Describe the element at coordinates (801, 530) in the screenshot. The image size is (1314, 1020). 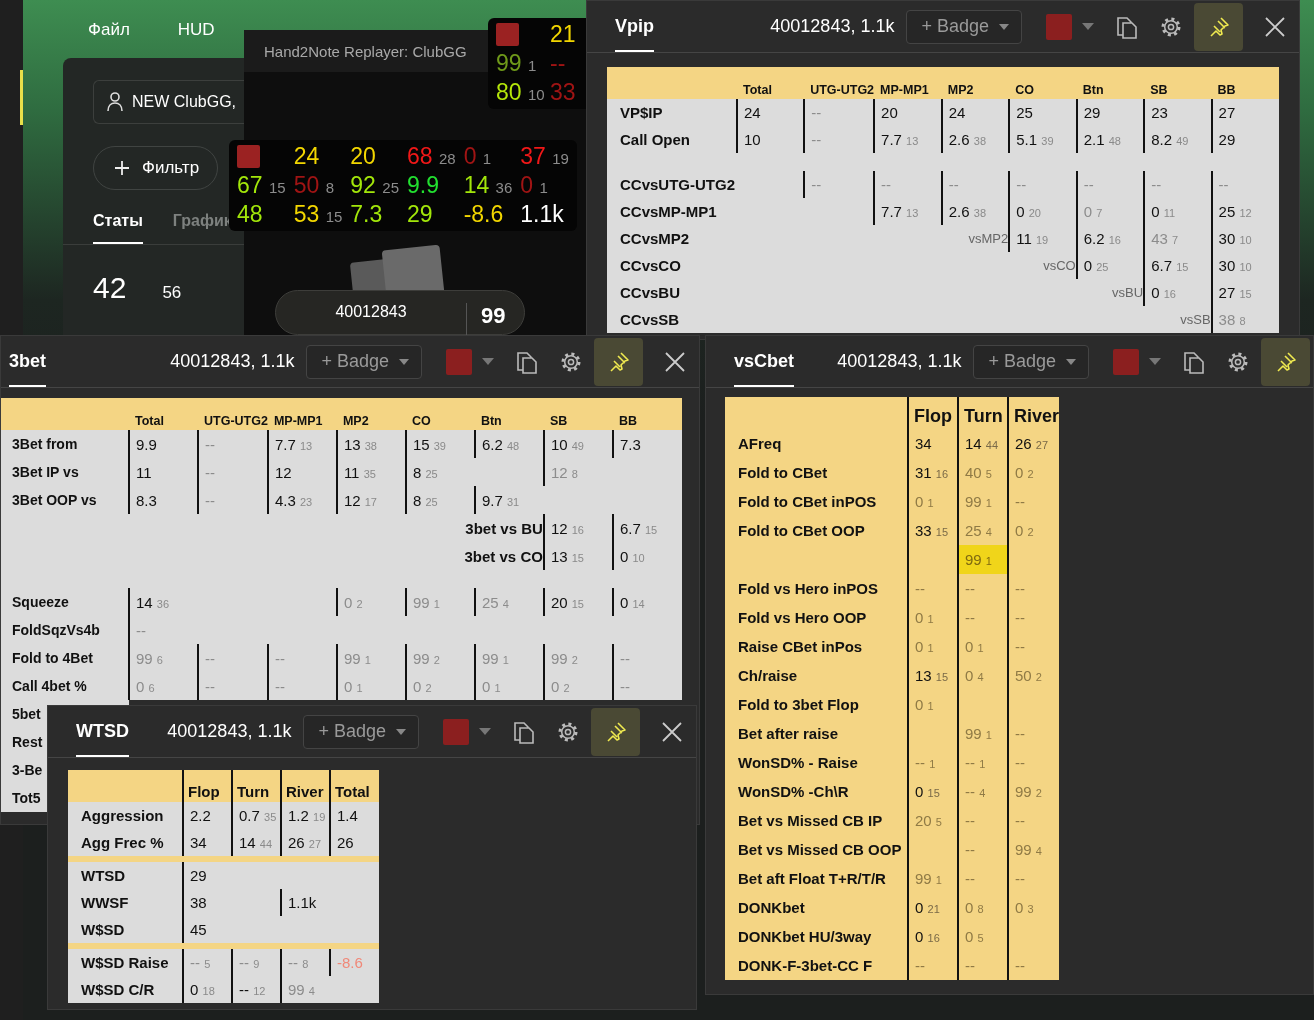
I see `row-label: Fold to CBet OOP` at that location.